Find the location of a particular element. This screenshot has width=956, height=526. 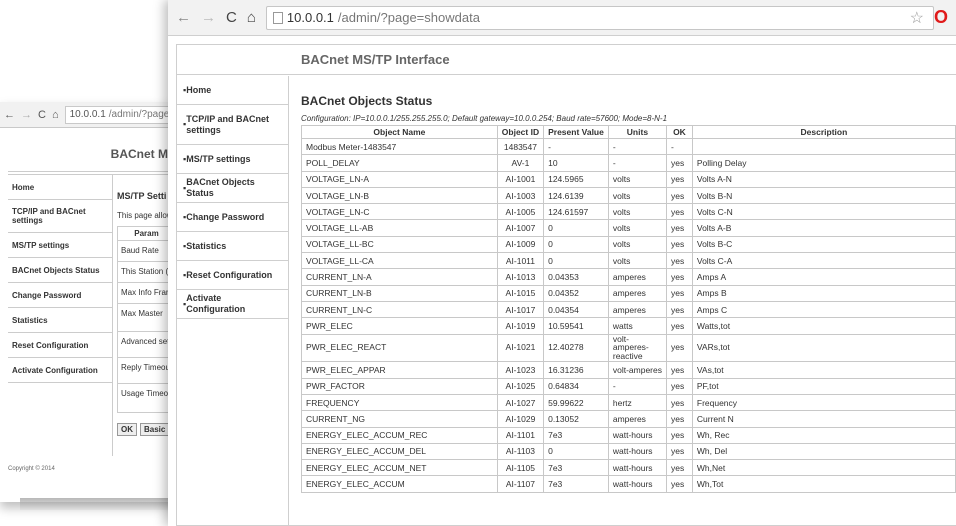

back-address-bar: 10.0.0.1/admin/?page= is located at coordinates (118, 114).